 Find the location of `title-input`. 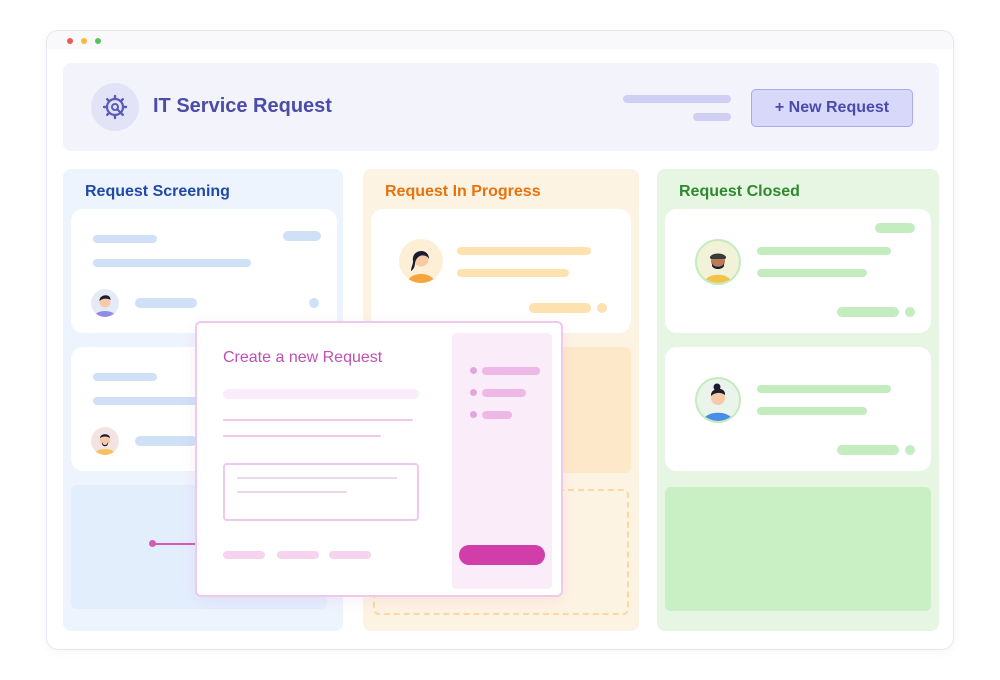

title-input is located at coordinates (321, 394).